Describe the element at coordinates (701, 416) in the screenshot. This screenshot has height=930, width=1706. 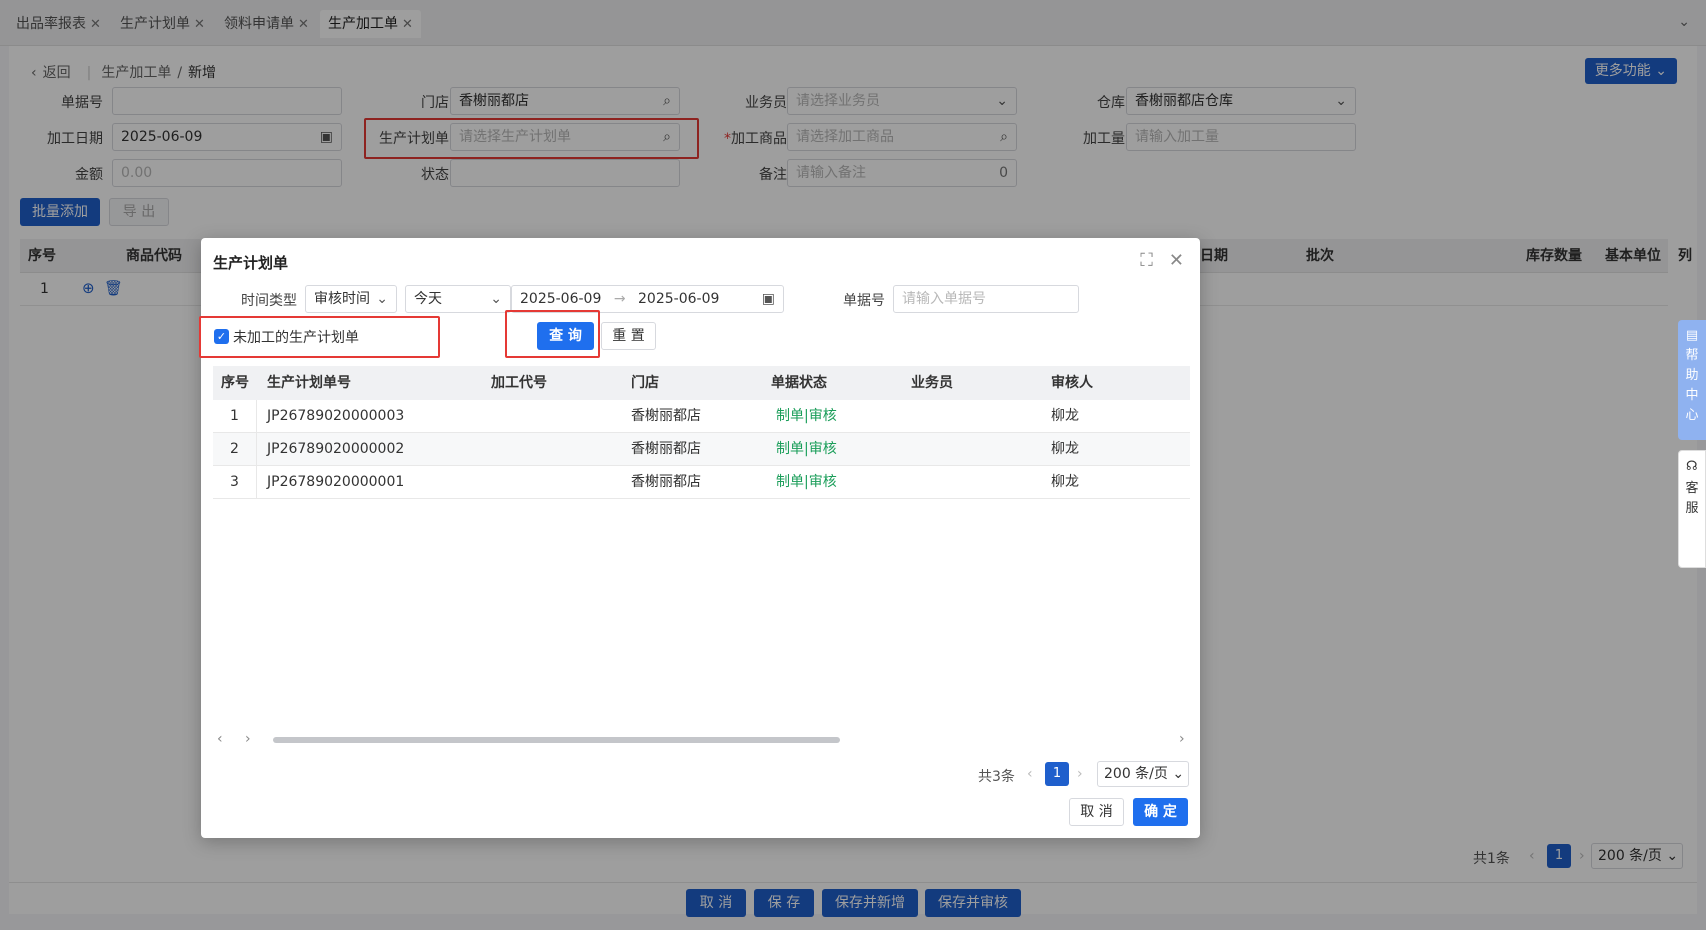
I see `table-row: 1 JP26789020000003 香榭丽都店 制单|审核 柳龙` at that location.